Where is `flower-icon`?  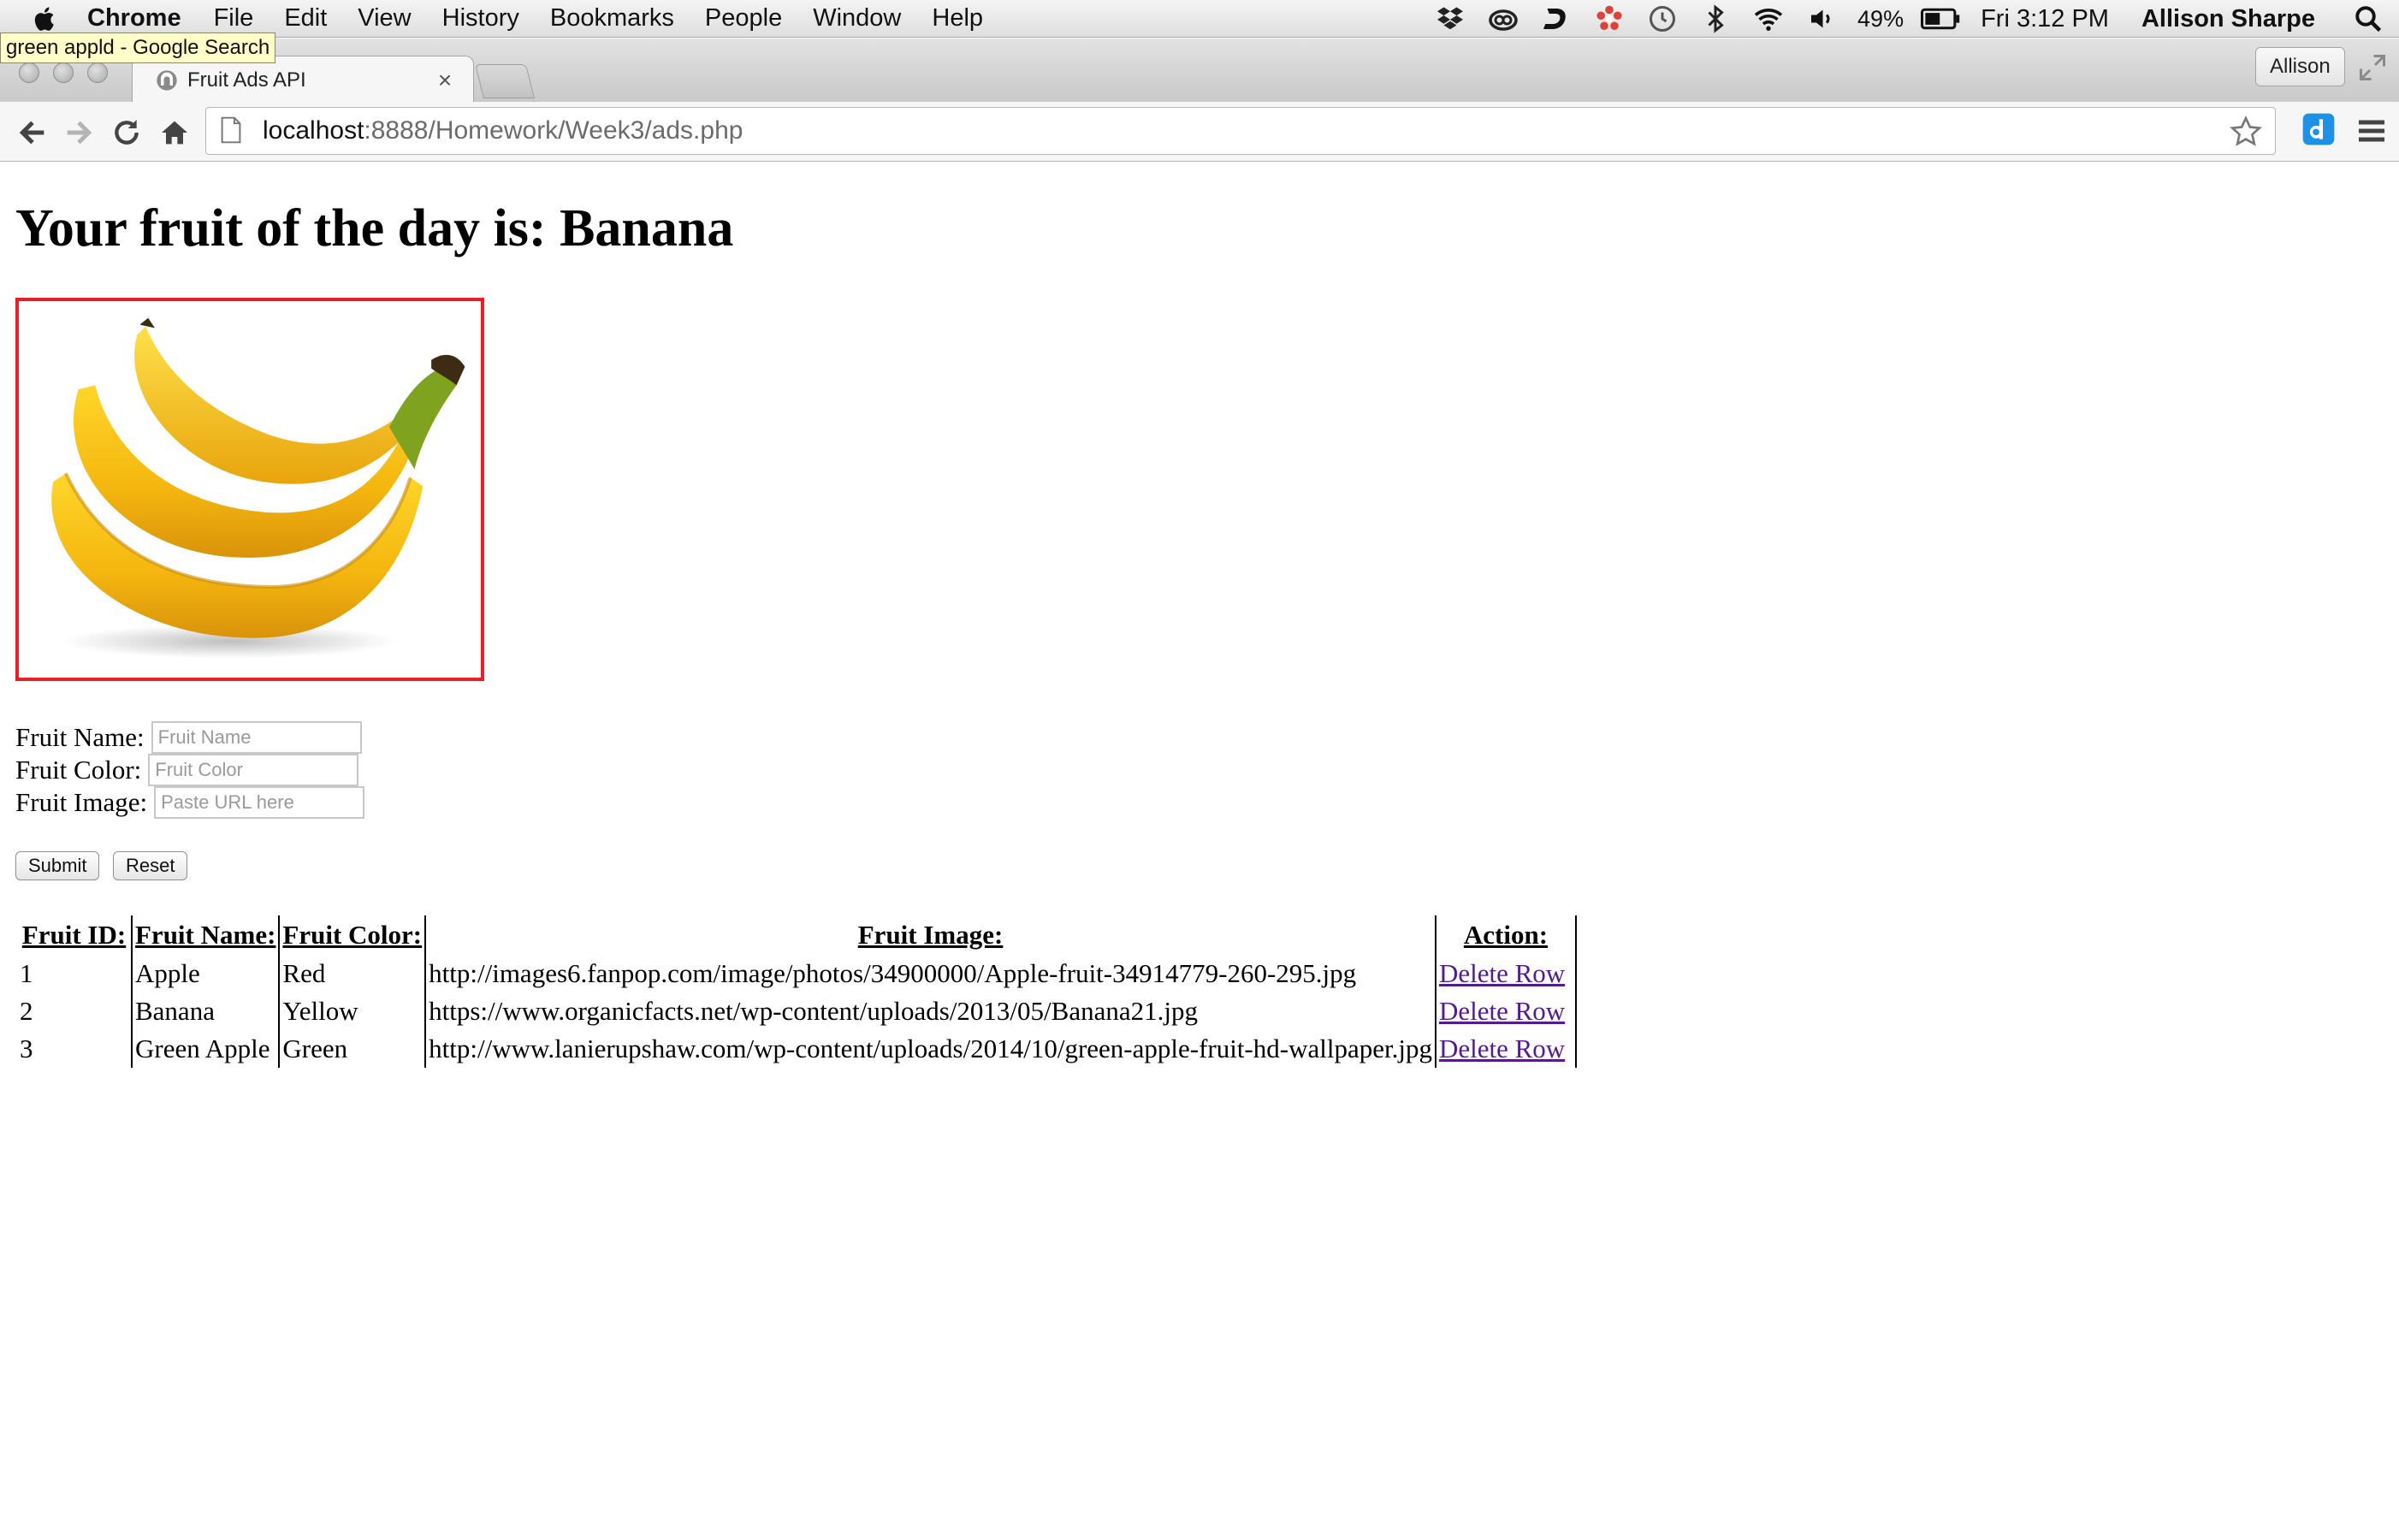 flower-icon is located at coordinates (1609, 19).